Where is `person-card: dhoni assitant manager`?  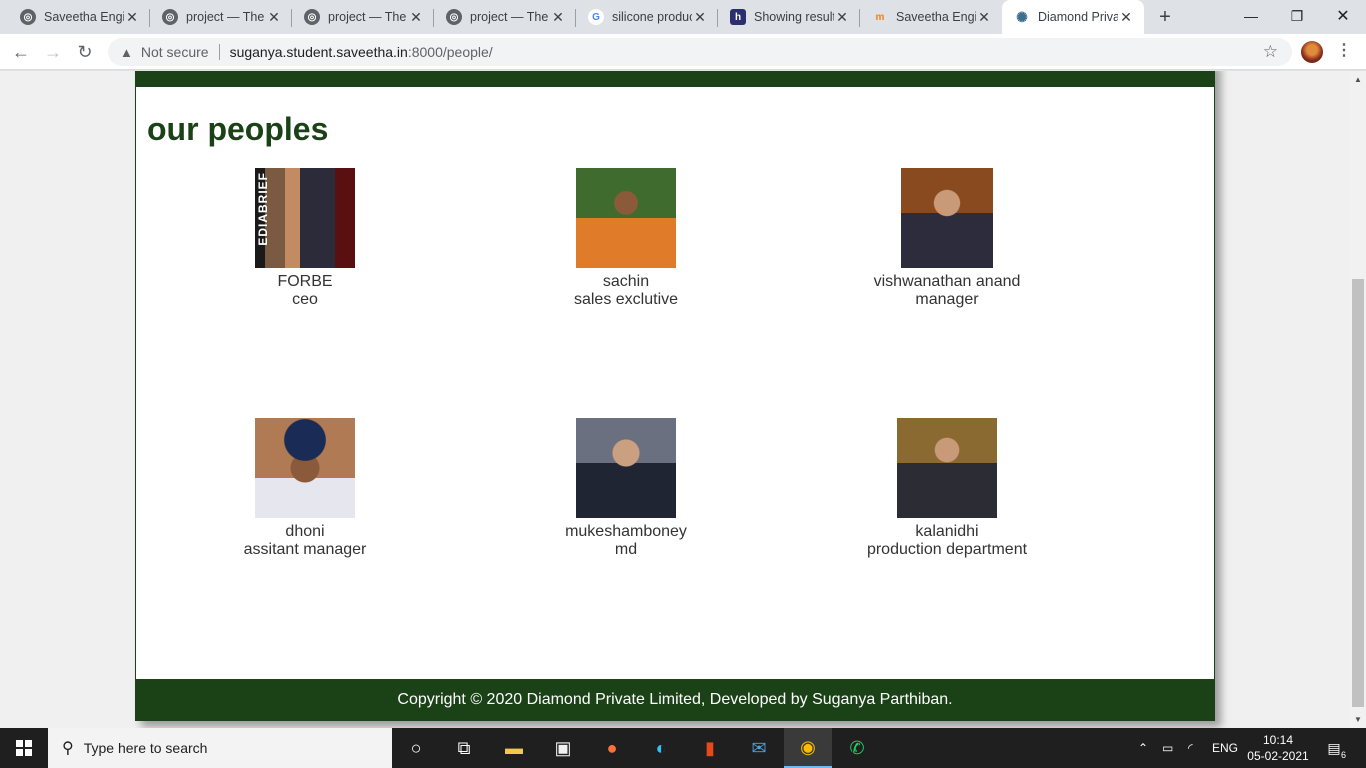
person-card: dhoni assitant manager is located at coordinates (305, 488).